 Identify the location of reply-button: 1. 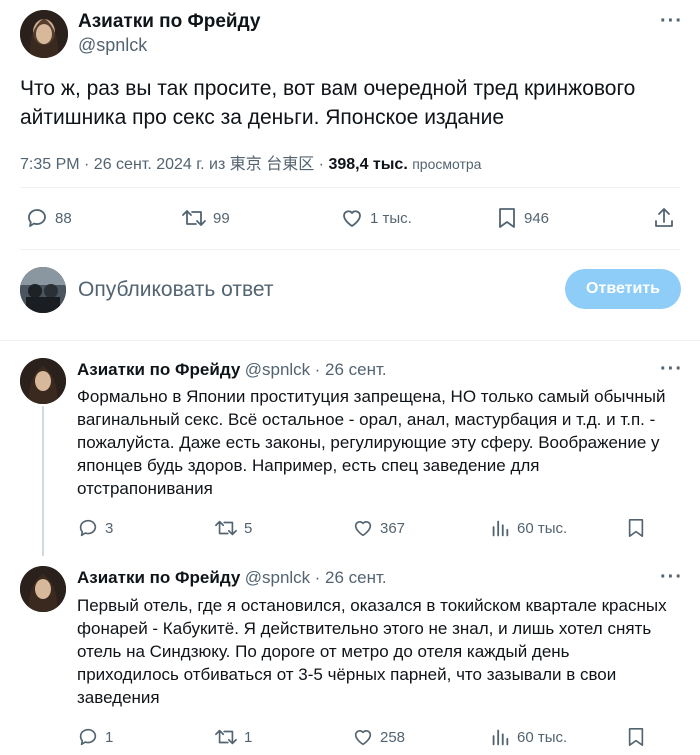
(95, 737).